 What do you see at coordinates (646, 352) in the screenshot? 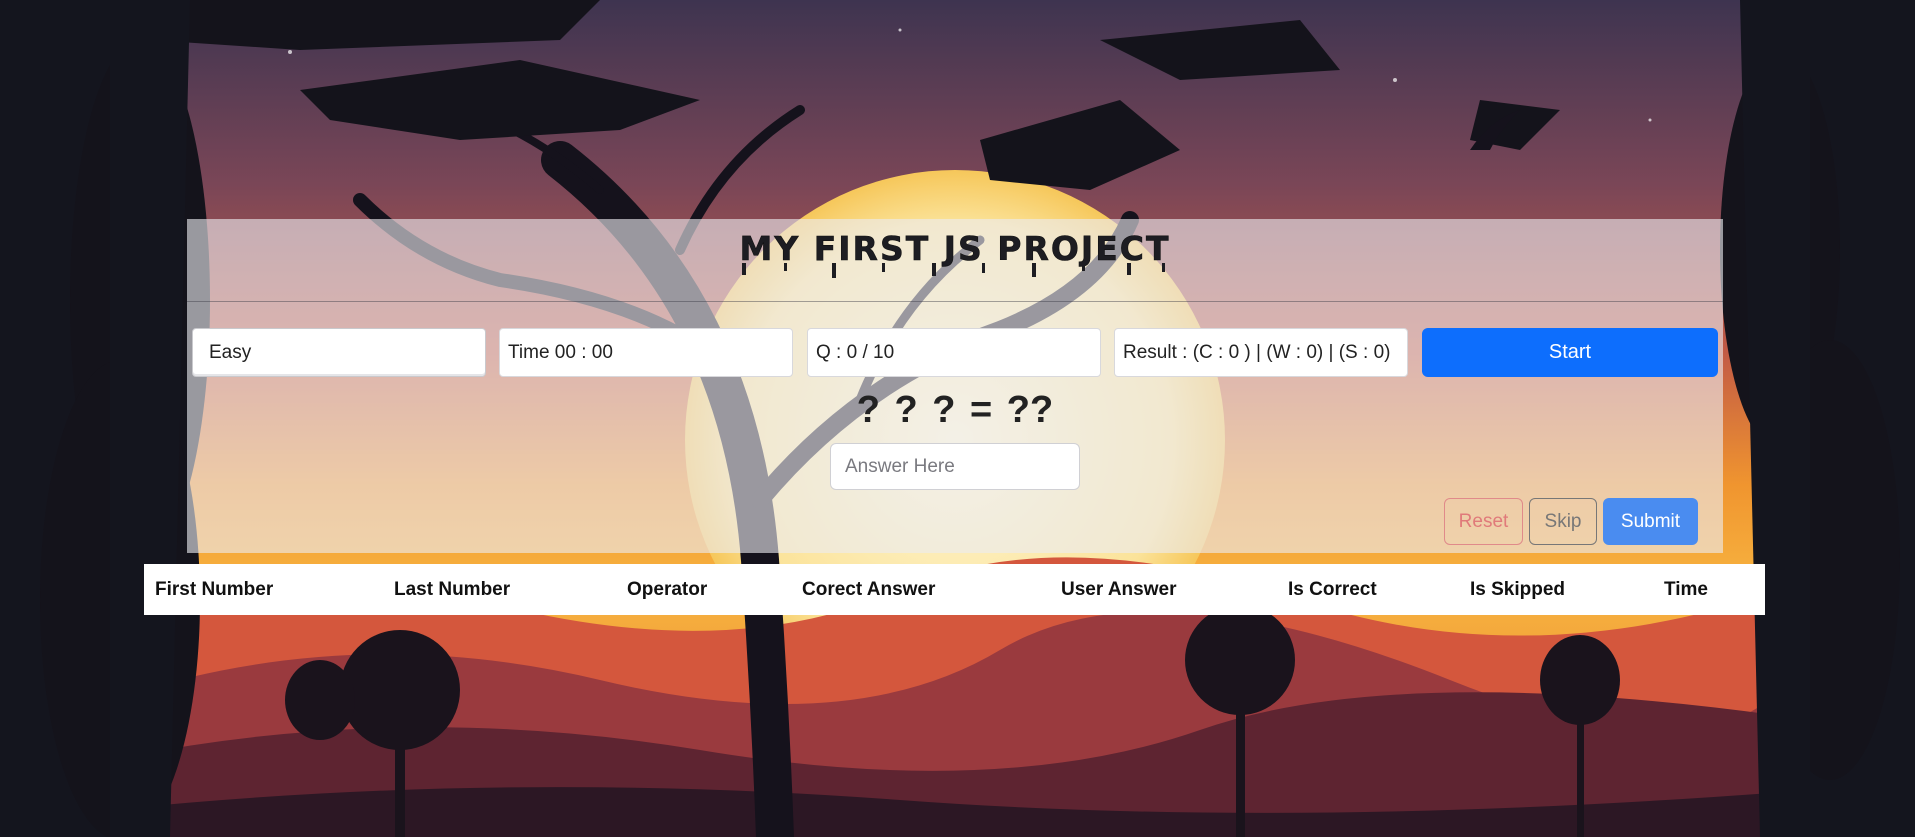
I see `timer-display: Time 00 : 00` at bounding box center [646, 352].